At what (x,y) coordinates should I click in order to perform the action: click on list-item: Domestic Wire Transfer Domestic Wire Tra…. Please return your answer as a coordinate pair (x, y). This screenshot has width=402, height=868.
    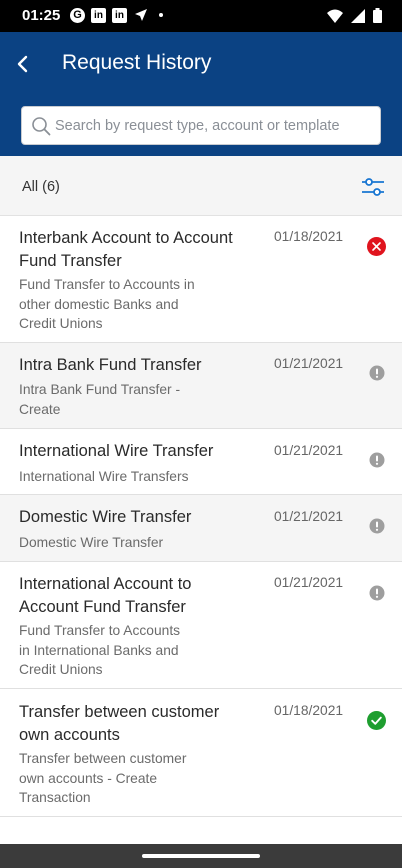
    Looking at the image, I should click on (201, 528).